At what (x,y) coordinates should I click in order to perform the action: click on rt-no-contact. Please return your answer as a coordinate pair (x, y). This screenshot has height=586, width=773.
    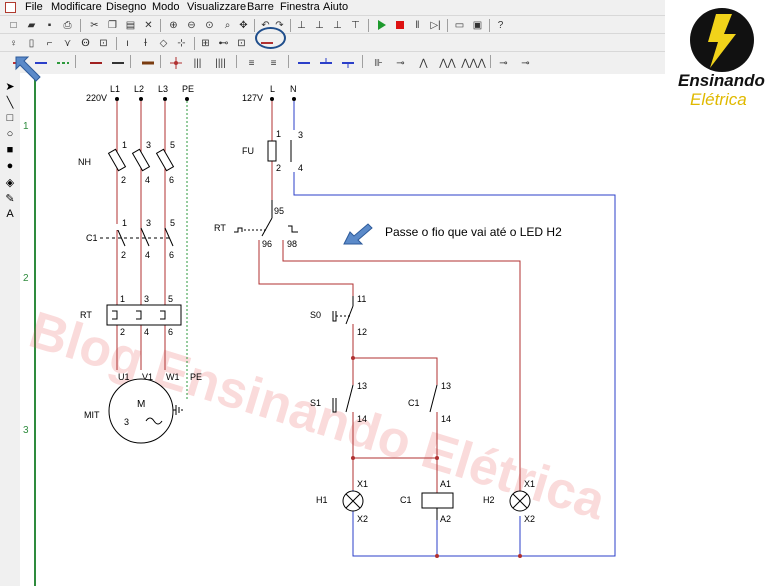
    Looking at the image, I should click on (293, 229).